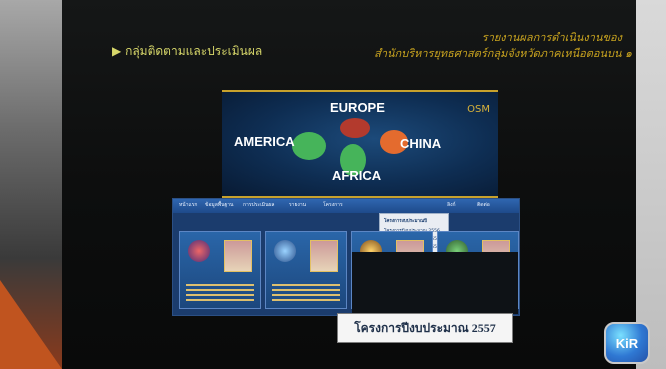 This screenshot has width=666, height=369. Describe the element at coordinates (333, 205) in the screenshot. I see `nav-item: โครงการ` at that location.